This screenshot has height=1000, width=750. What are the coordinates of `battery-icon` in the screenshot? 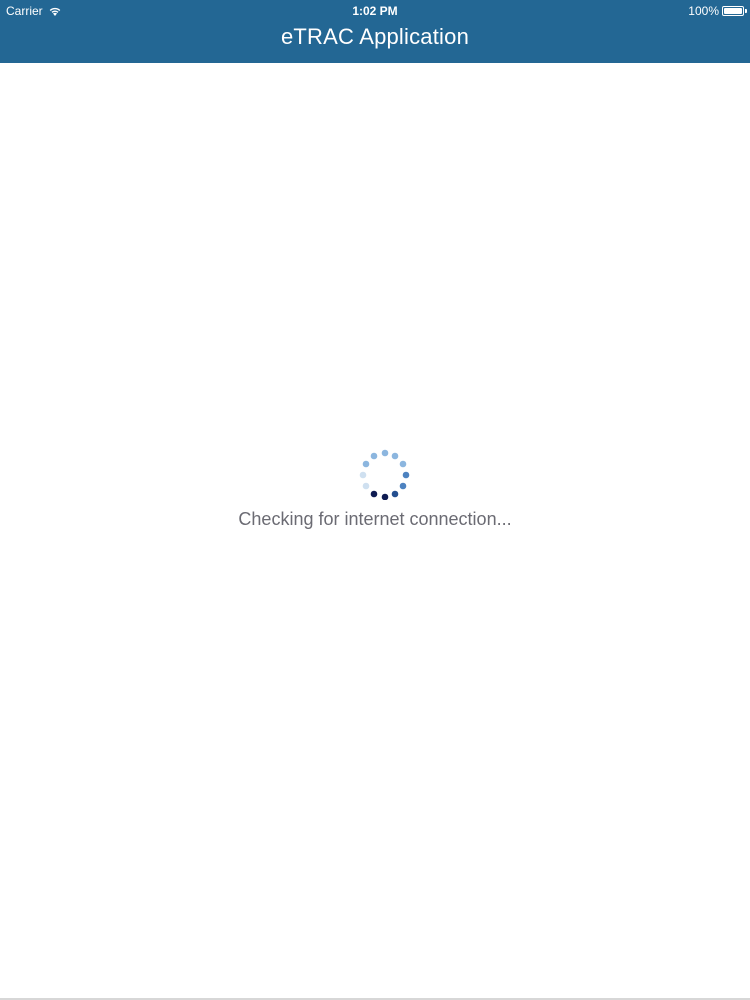 It's located at (734, 11).